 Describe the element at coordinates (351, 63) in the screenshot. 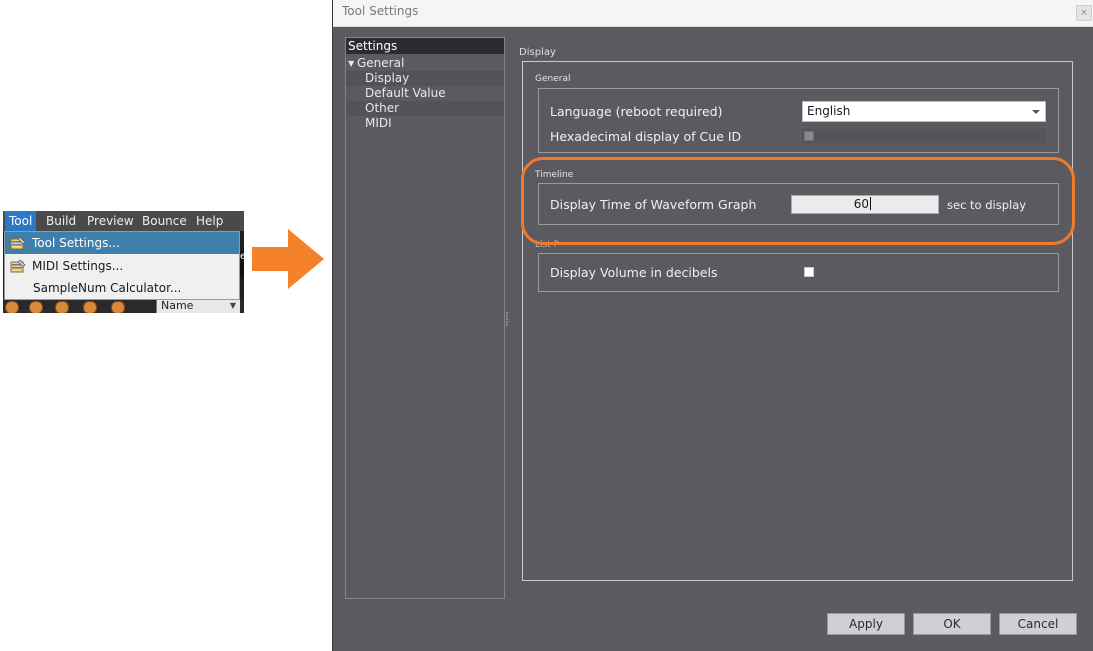

I see `caret-down-icon: ▼` at that location.